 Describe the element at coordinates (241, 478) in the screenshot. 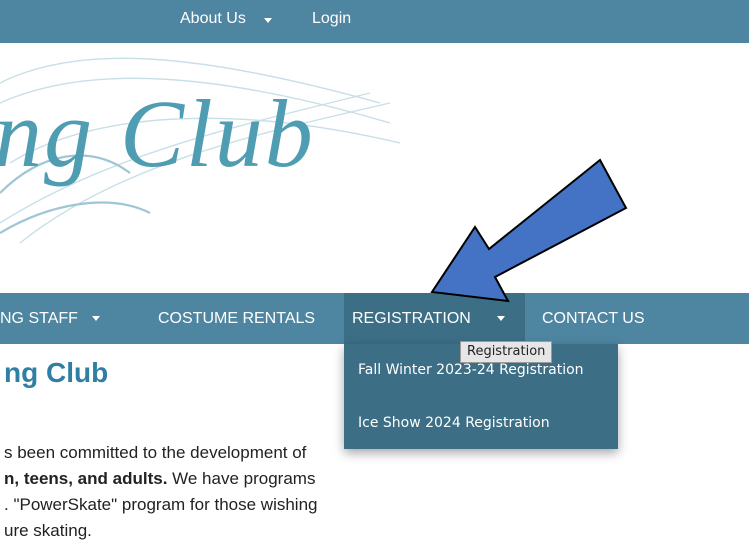

I see `intro-text-rest: We have programs` at that location.